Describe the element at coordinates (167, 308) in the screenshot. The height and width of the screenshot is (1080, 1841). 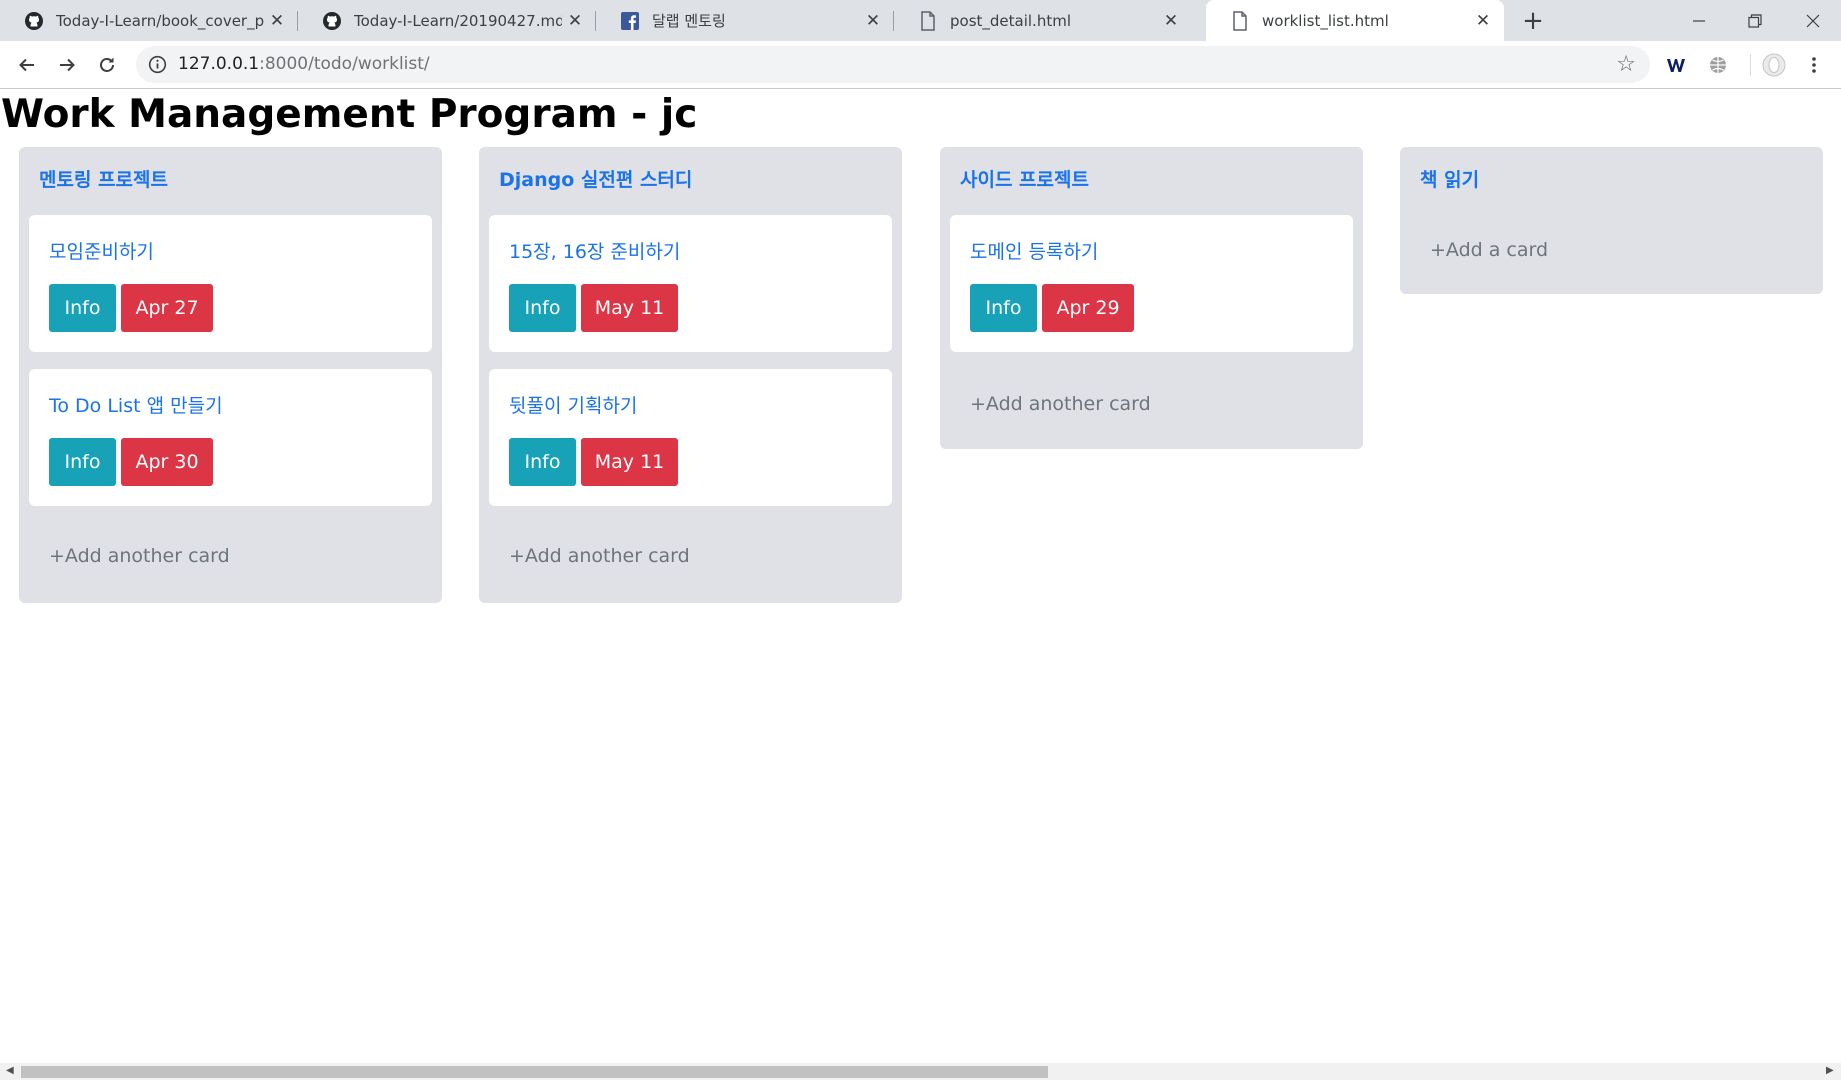
I see `due-date-badge: Apr 27` at that location.